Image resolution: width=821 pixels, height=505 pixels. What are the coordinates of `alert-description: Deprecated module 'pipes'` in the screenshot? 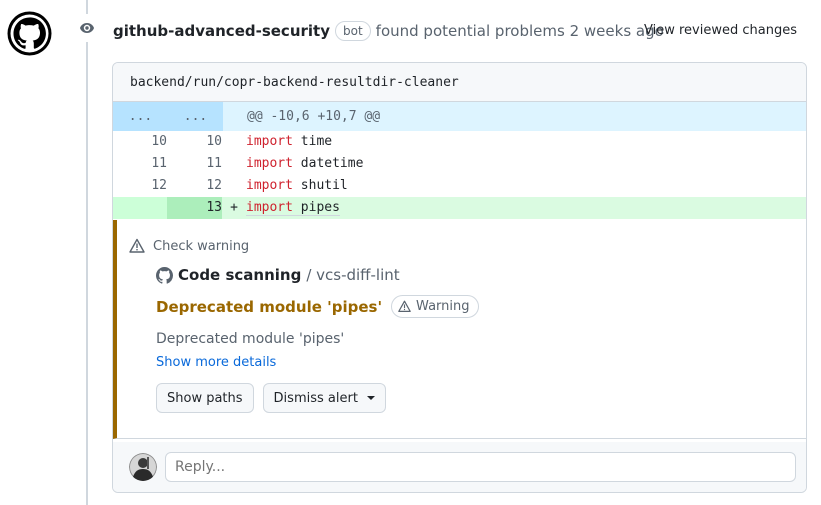 It's located at (250, 339).